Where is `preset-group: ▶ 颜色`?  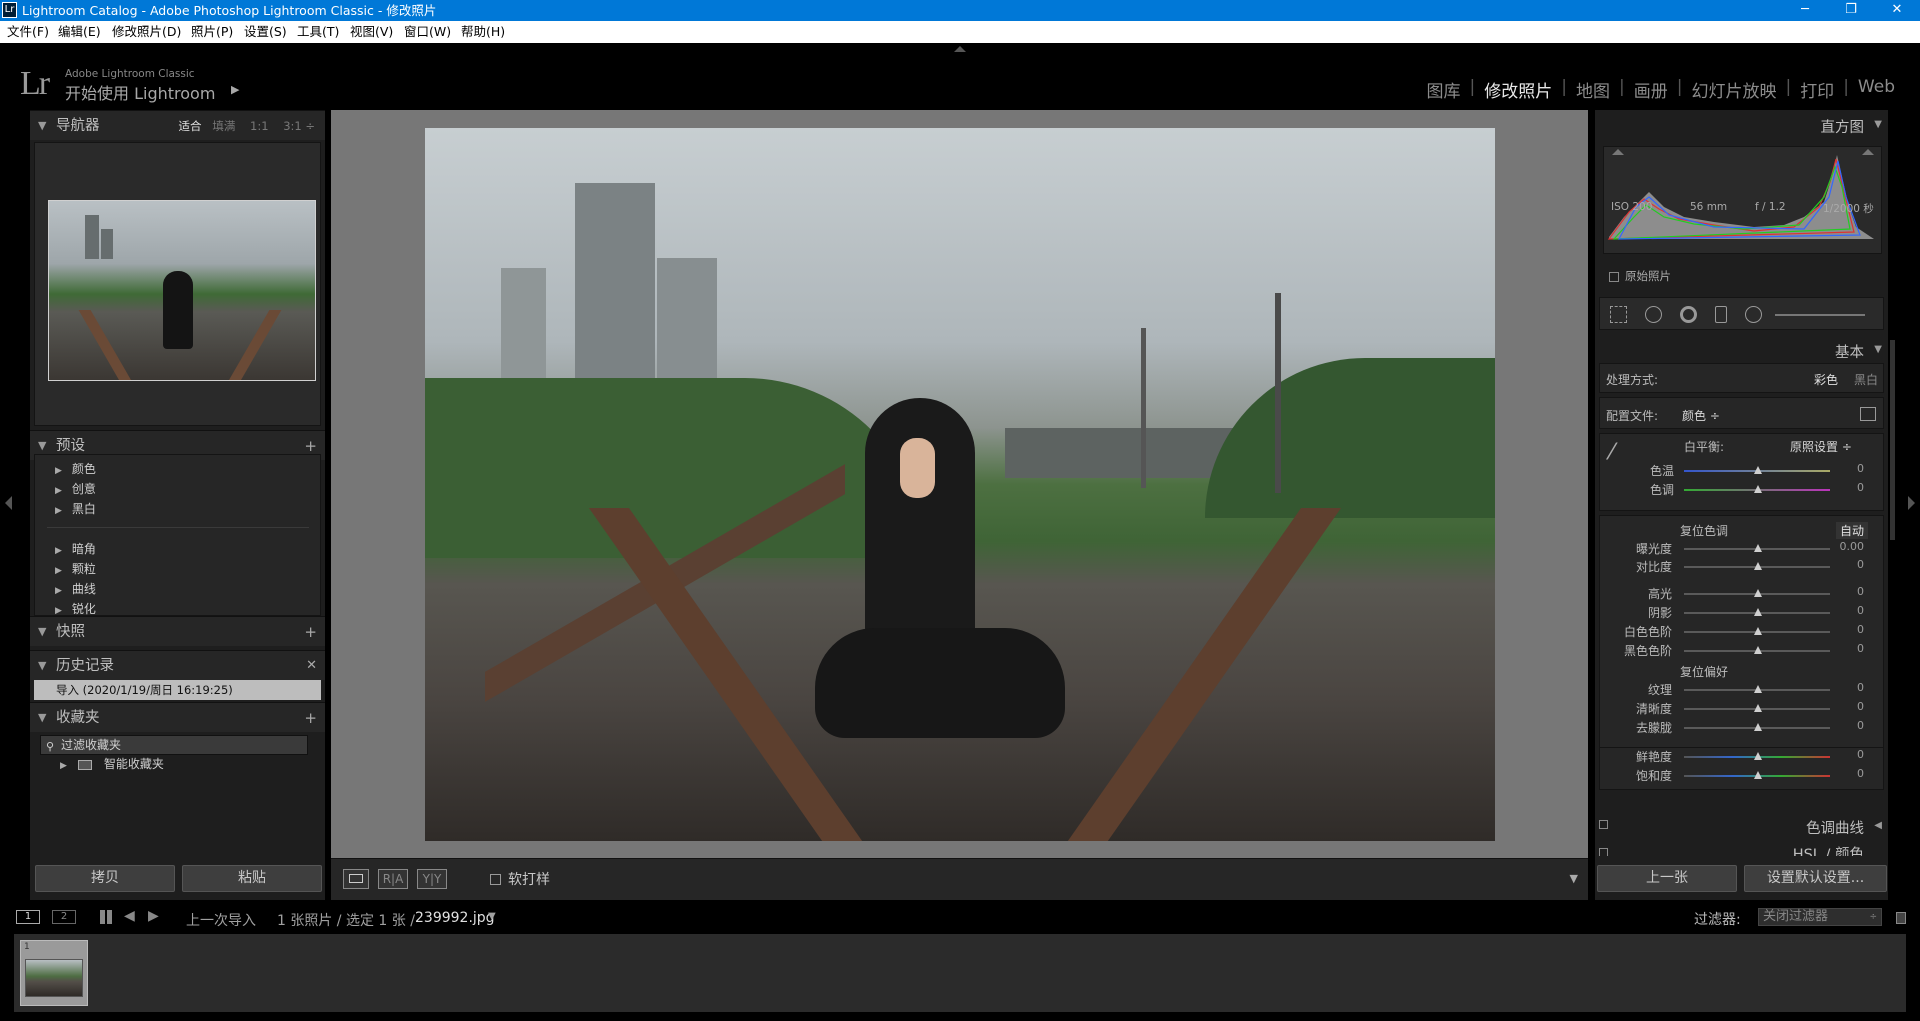
preset-group: ▶ 颜色 is located at coordinates (75, 468).